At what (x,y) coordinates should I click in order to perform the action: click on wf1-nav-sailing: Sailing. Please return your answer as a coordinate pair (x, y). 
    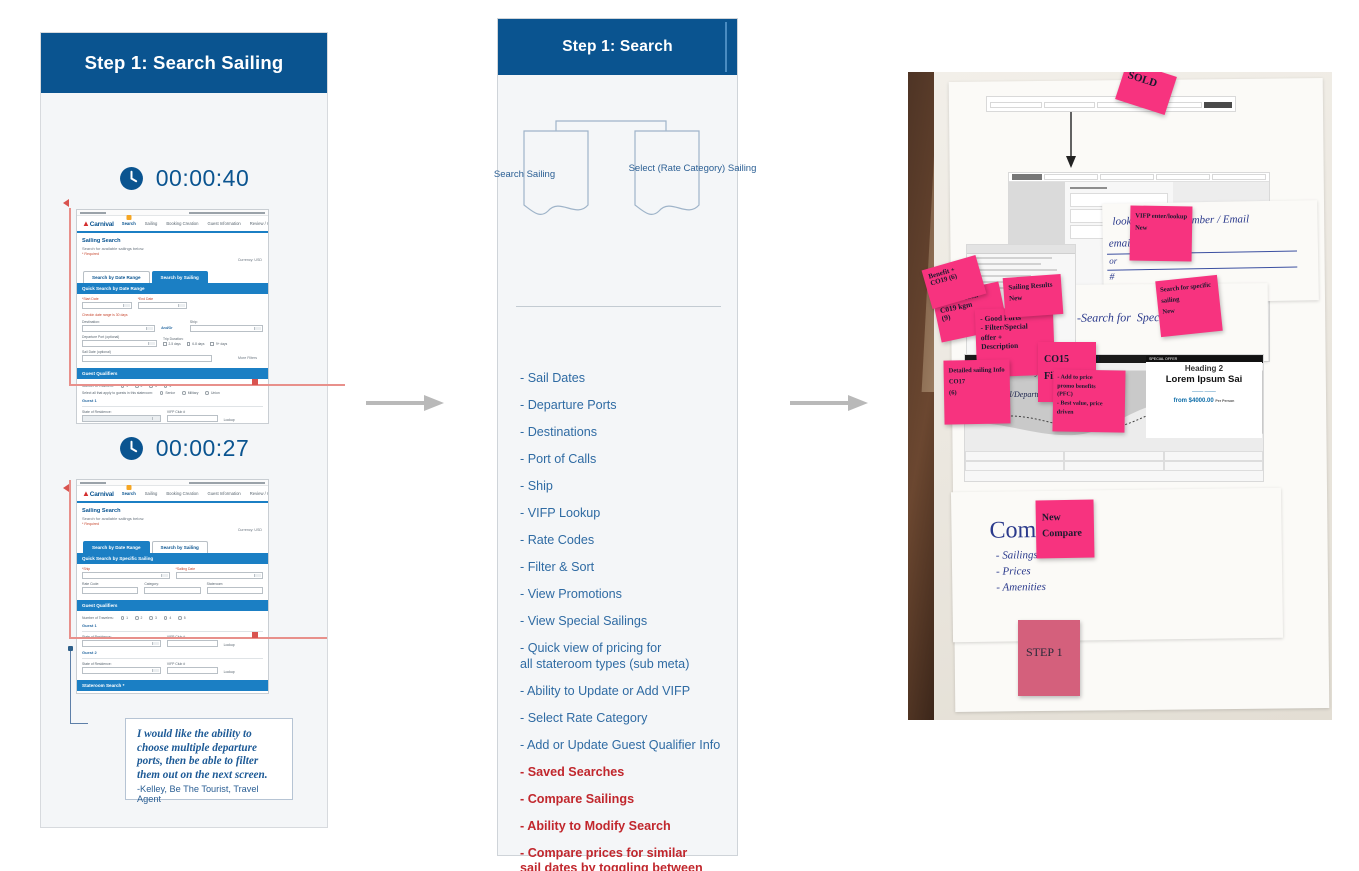
    Looking at the image, I should click on (151, 223).